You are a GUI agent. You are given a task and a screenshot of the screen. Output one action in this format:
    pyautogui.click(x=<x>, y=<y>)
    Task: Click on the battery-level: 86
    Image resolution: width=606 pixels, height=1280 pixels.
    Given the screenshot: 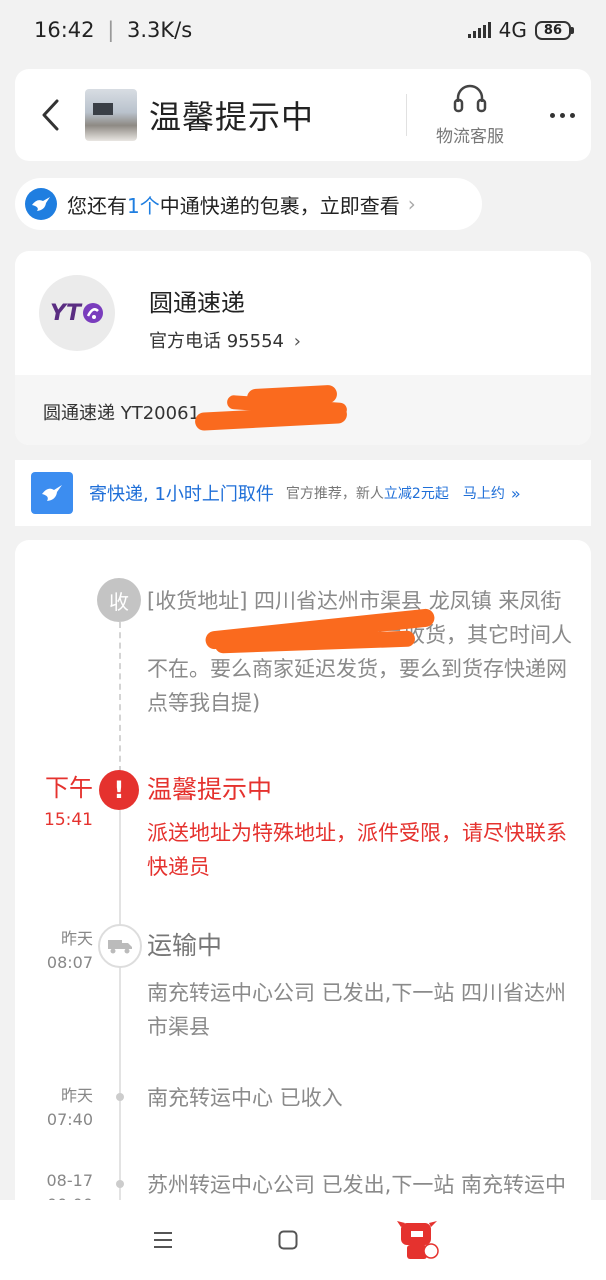 What is the action you would take?
    pyautogui.click(x=552, y=30)
    